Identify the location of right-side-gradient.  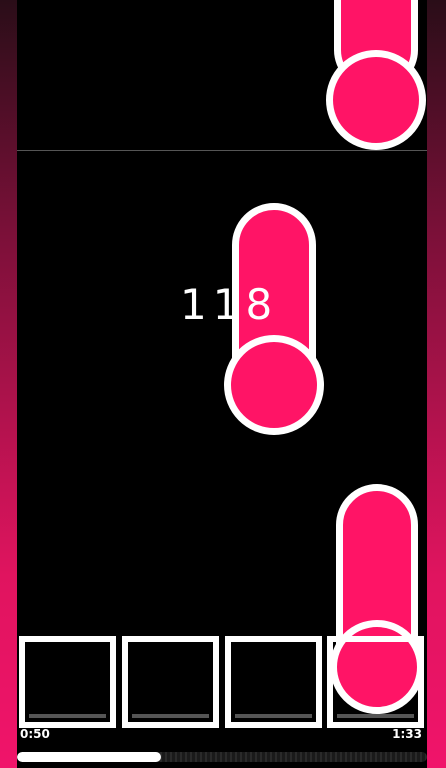
(436, 384).